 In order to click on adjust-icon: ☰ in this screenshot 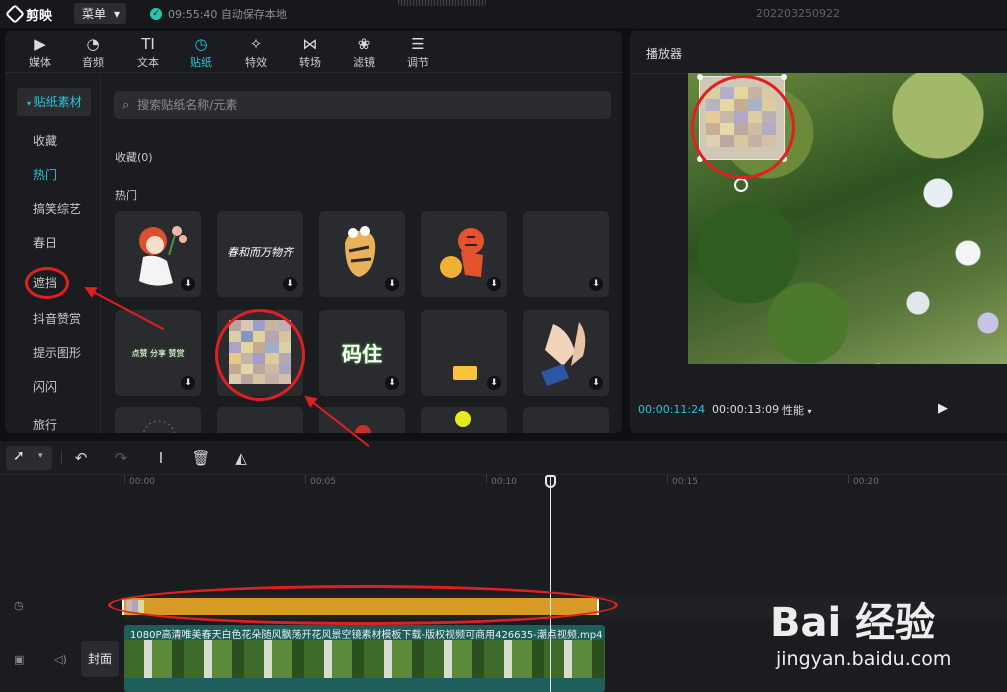, I will do `click(418, 44)`.